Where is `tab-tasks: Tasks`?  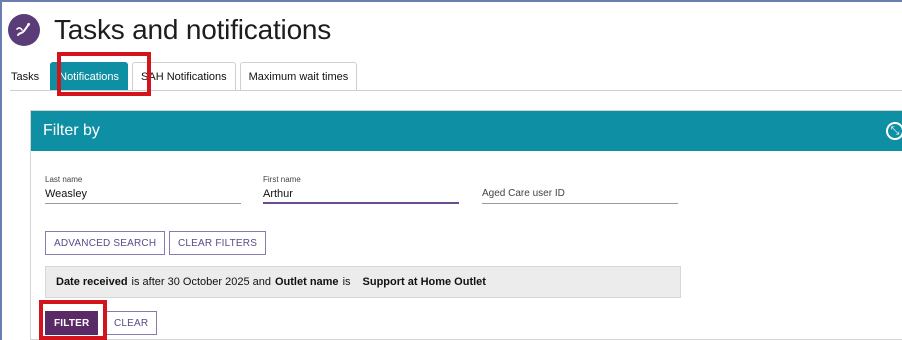 tab-tasks: Tasks is located at coordinates (28, 76).